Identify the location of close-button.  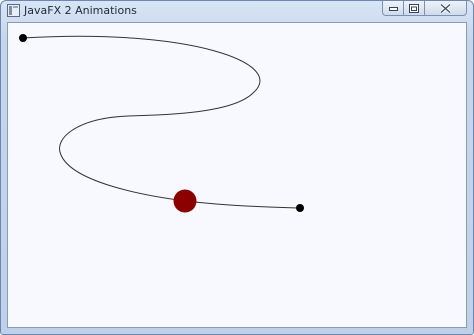
(446, 8).